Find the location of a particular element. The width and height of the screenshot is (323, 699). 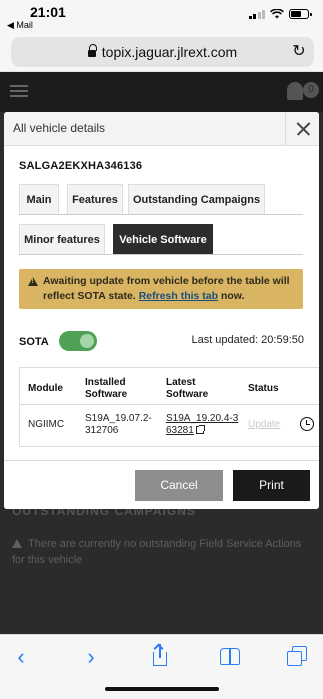

sota-label: SOTA is located at coordinates (34, 342).